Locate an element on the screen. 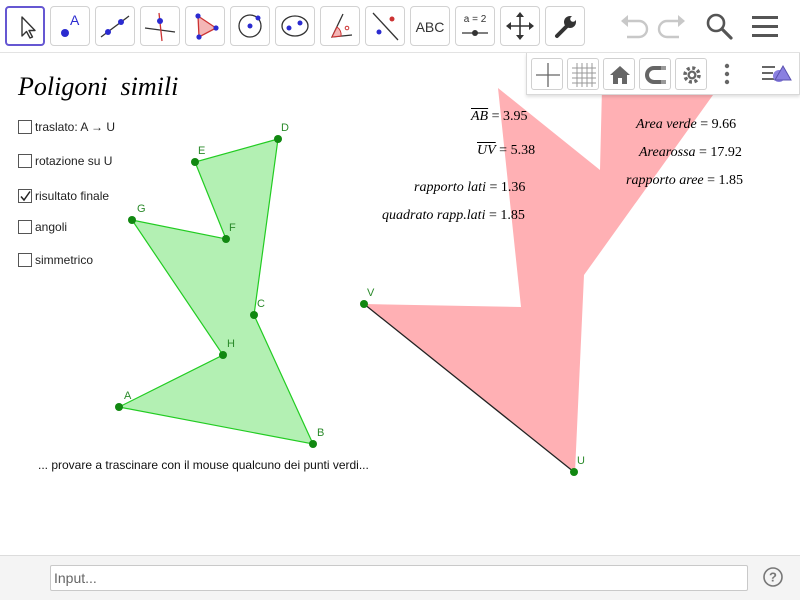 The width and height of the screenshot is (800, 600). label-g: G is located at coordinates (141, 209).